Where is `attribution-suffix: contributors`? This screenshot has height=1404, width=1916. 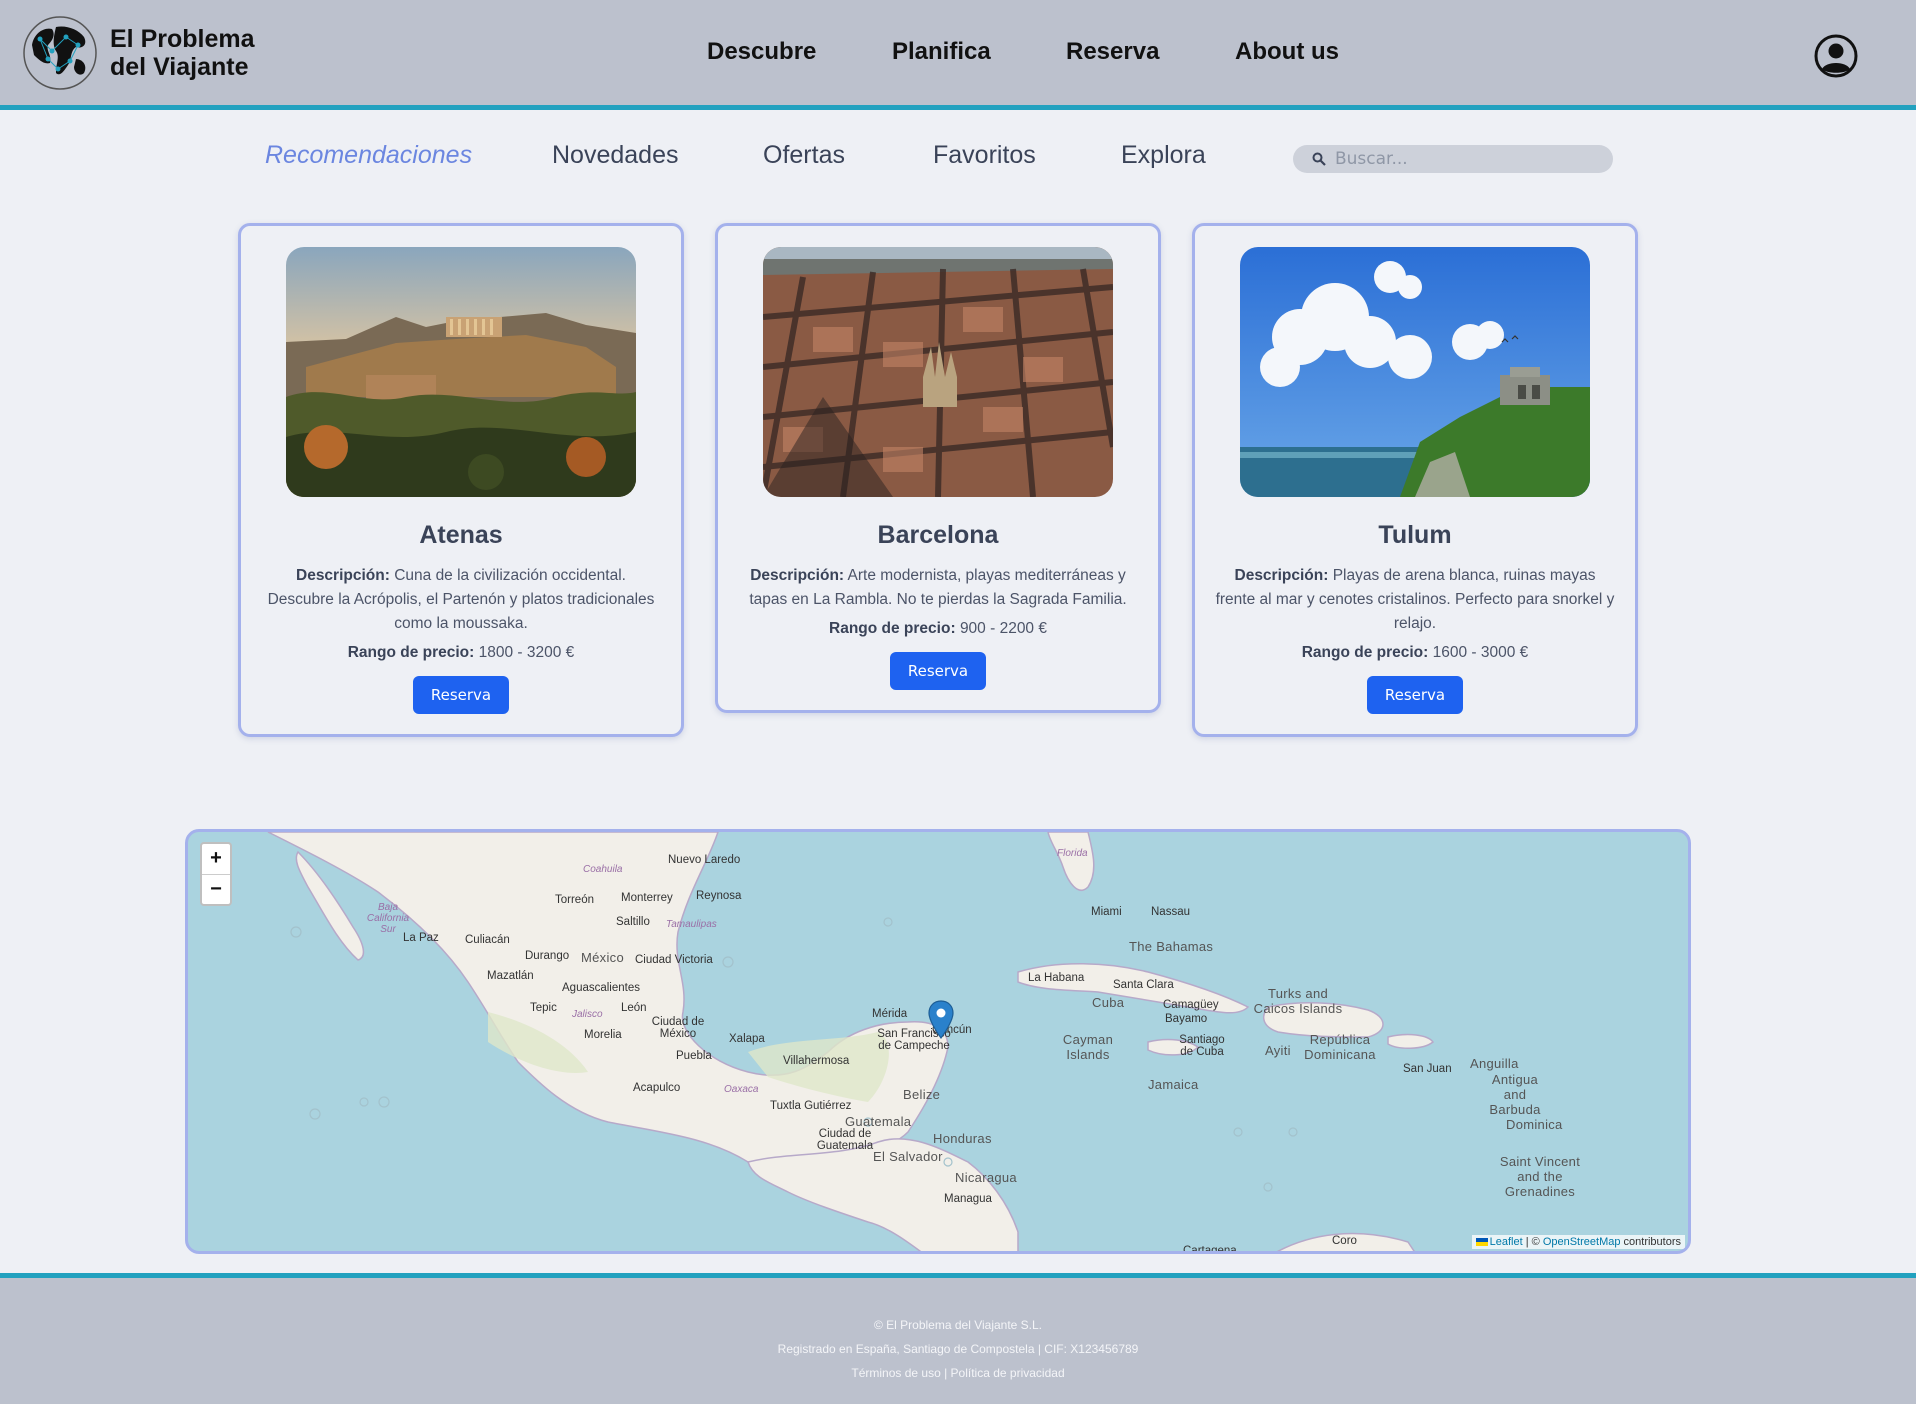
attribution-suffix: contributors is located at coordinates (1650, 1242).